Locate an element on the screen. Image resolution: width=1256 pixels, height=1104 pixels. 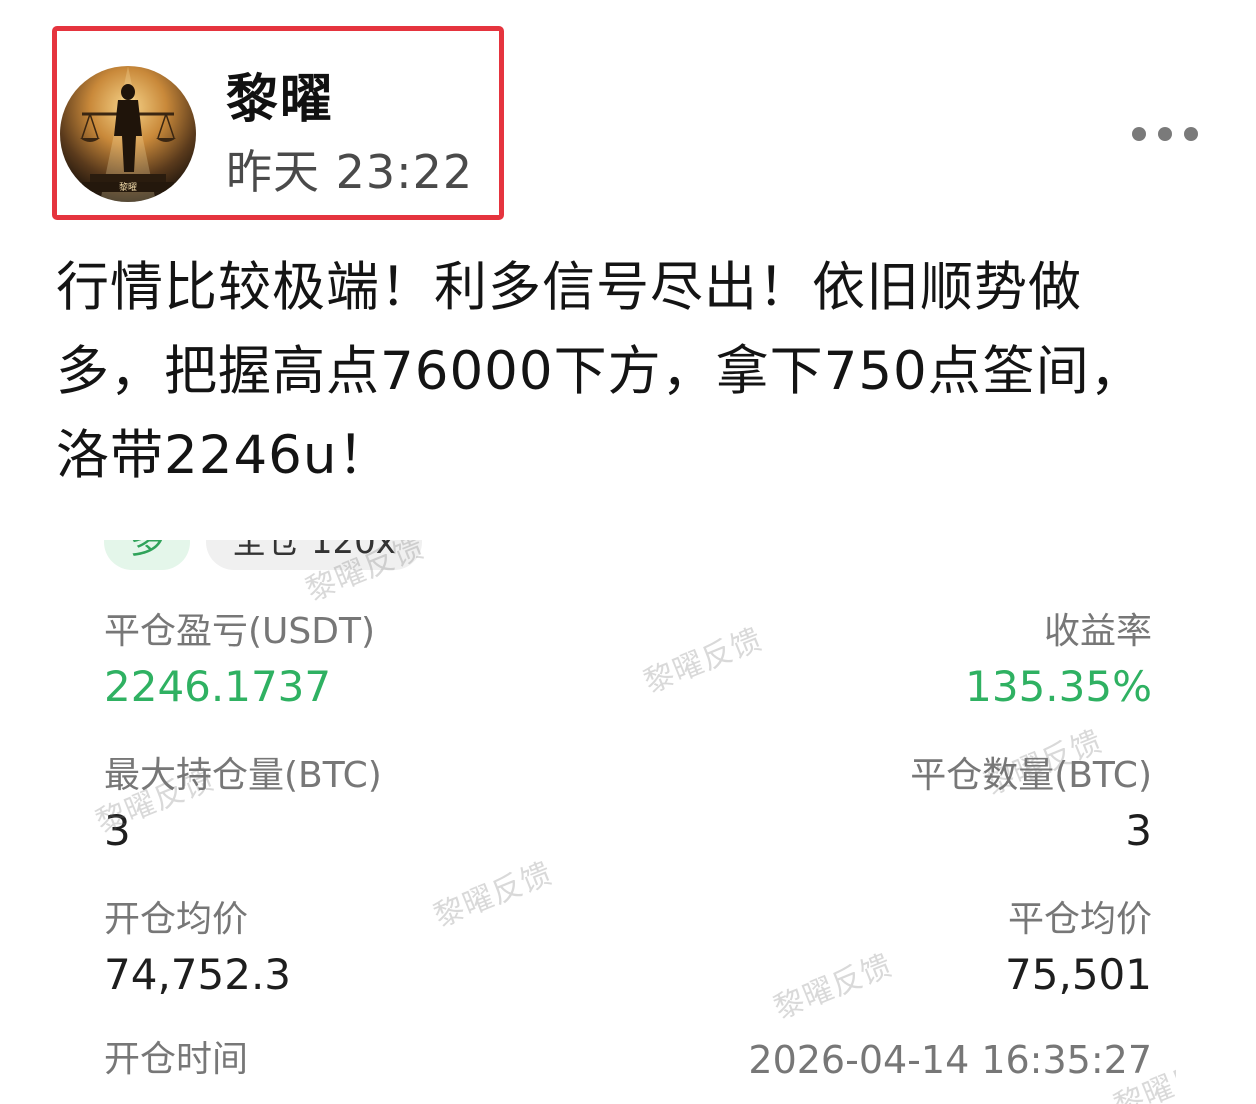
avatar-image: 黎曜 is located at coordinates (128, 134).